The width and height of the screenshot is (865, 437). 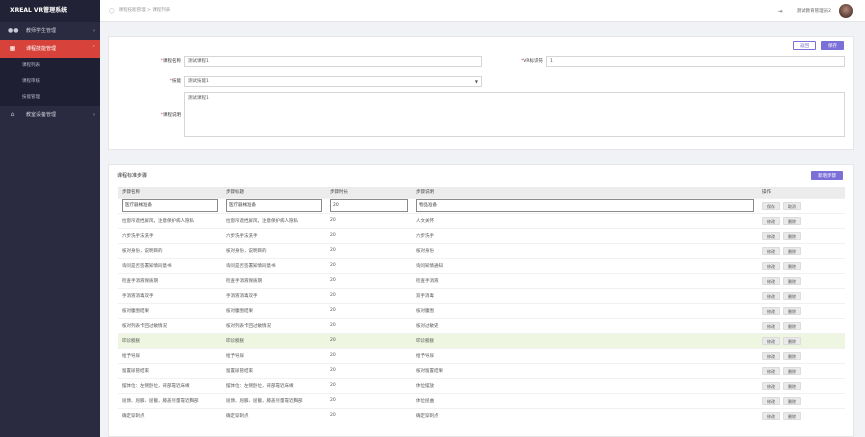 I want to click on steps-section-title: 课程标准步骤, so click(x=132, y=176).